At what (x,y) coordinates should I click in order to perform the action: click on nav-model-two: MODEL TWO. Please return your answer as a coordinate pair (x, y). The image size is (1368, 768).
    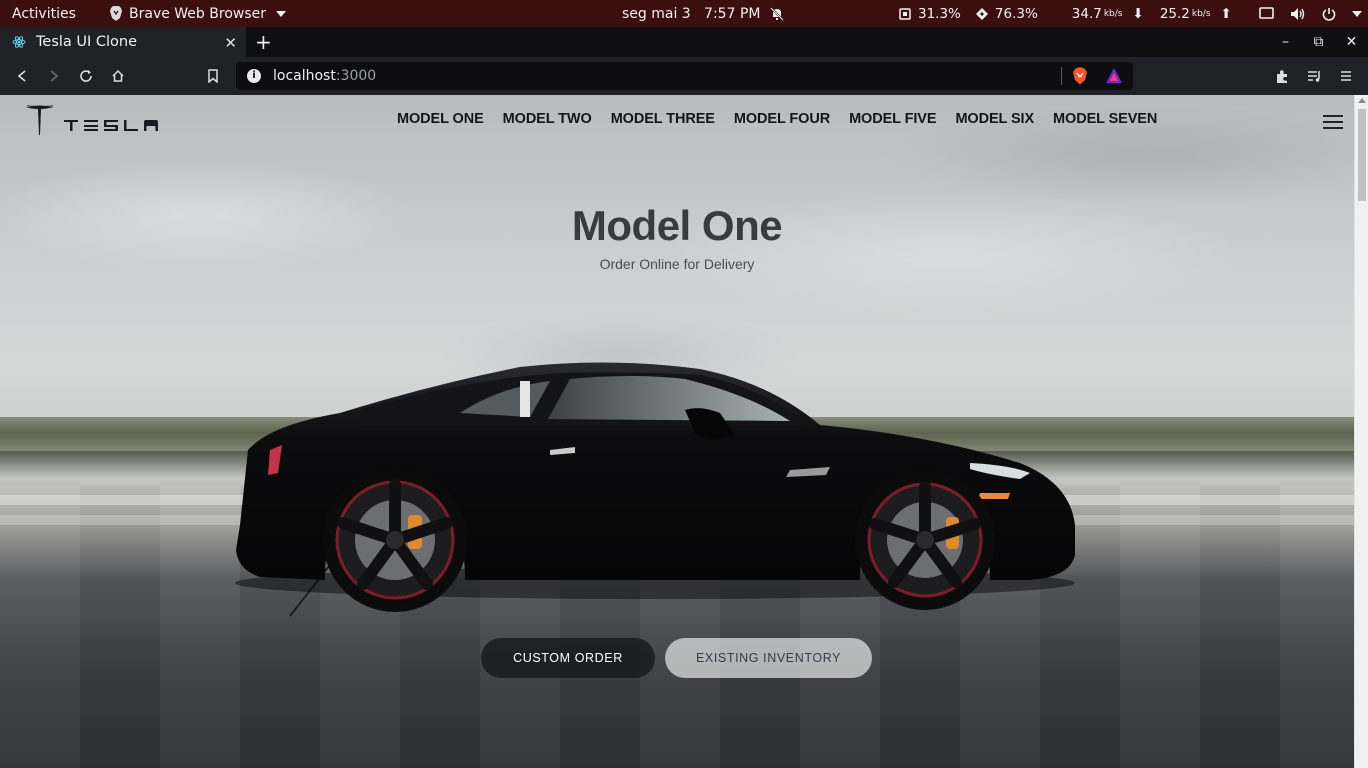
    Looking at the image, I should click on (548, 119).